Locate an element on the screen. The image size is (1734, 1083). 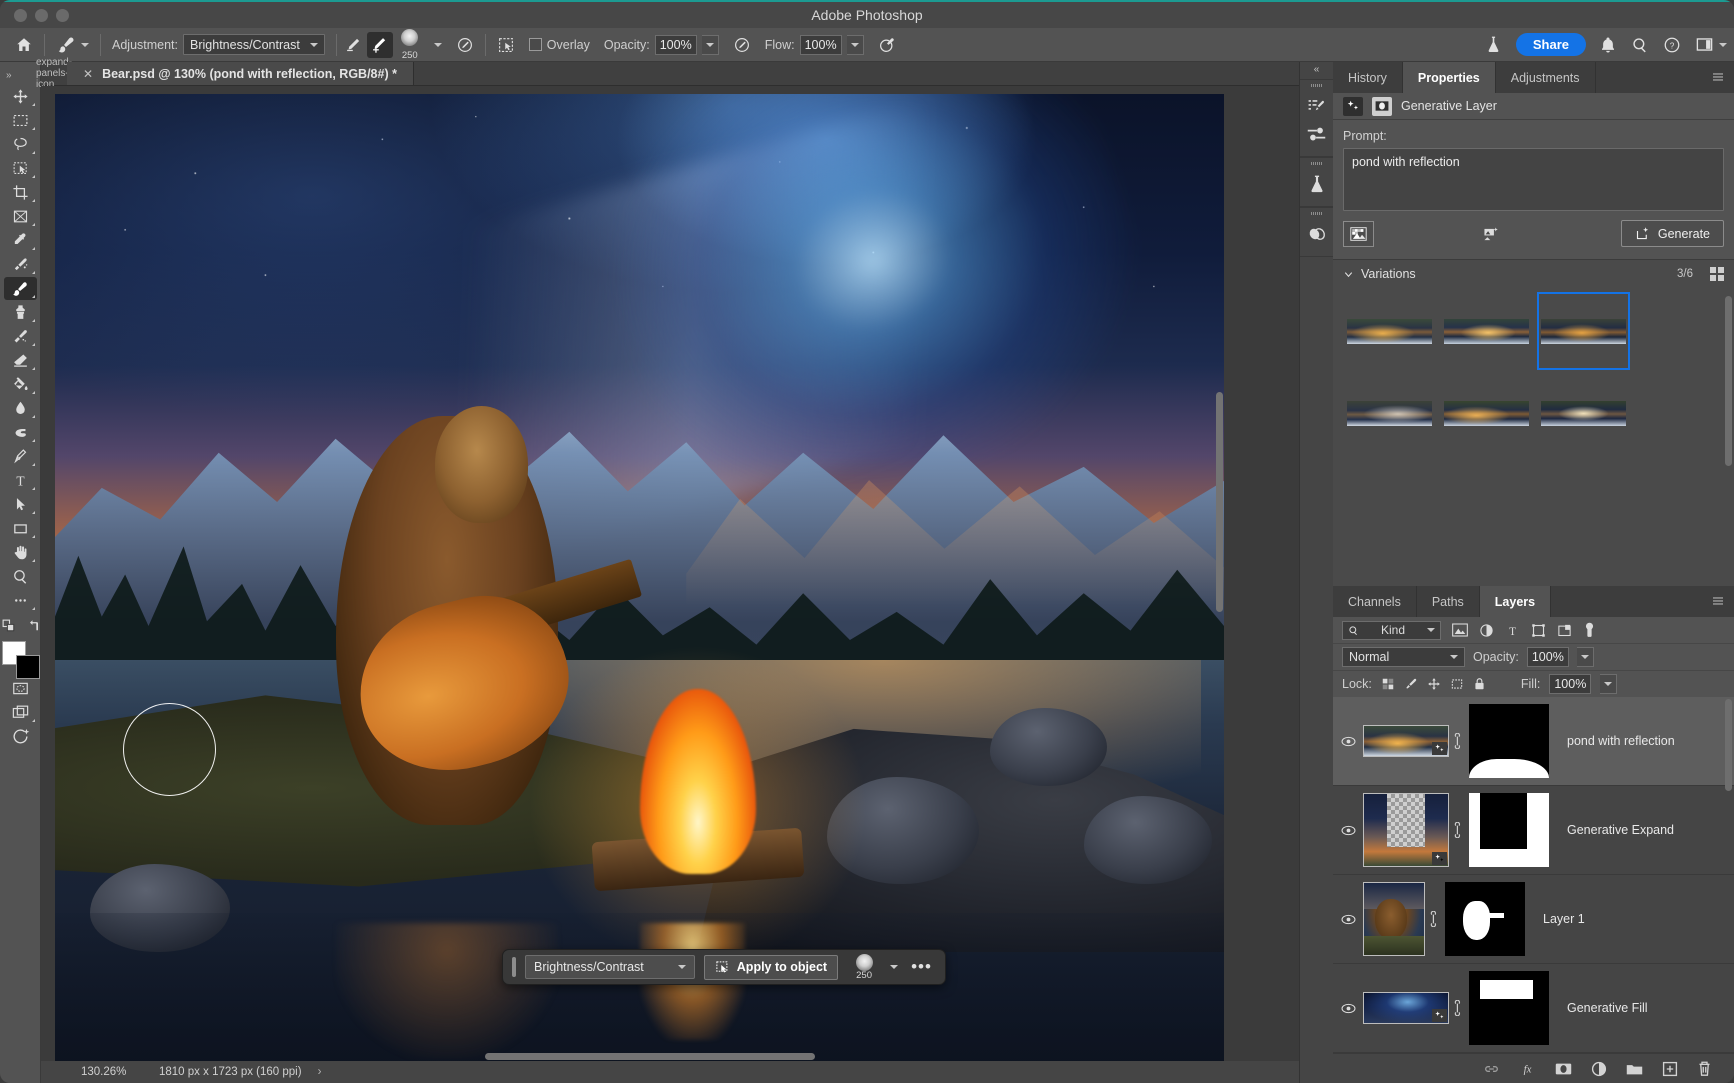
link-layers-icon is located at coordinates (1491, 1069).